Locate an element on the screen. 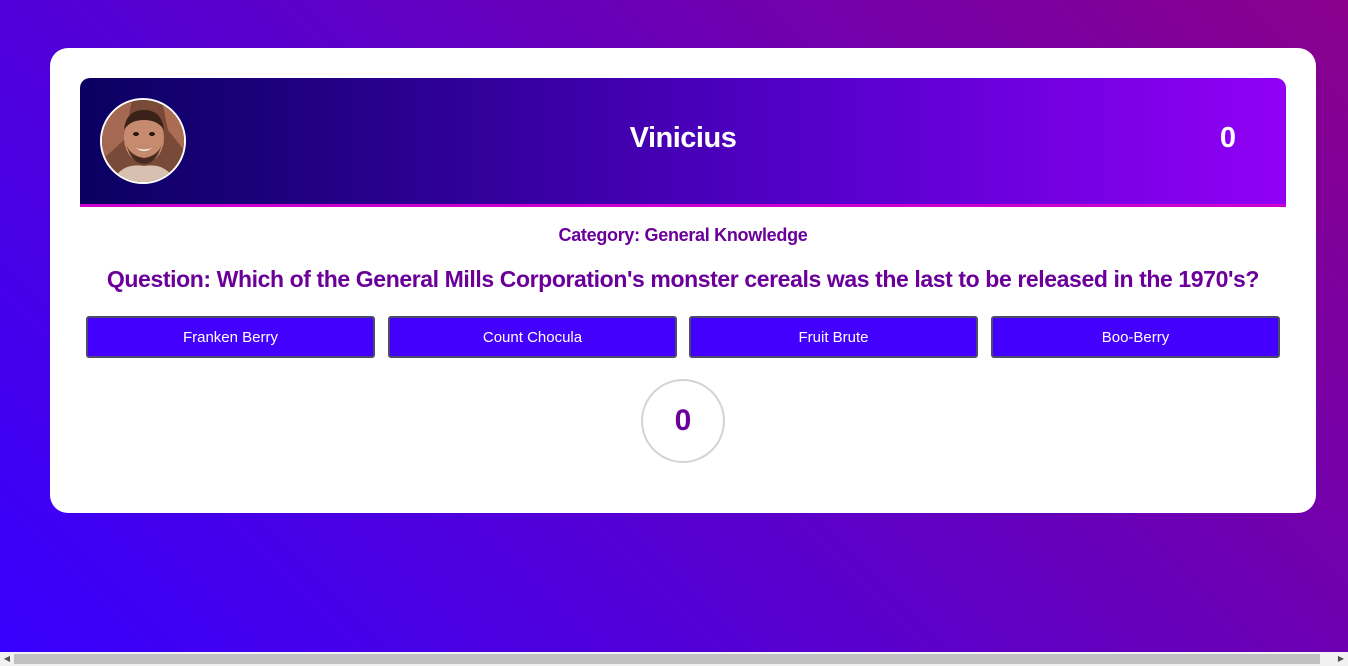 Image resolution: width=1348 pixels, height=666 pixels. horizontal-scrollbar: ◀ ▶ is located at coordinates (674, 659).